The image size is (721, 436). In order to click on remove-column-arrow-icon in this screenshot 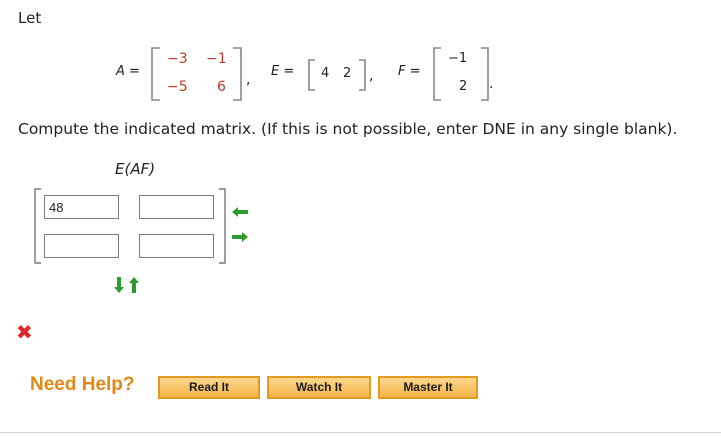, I will do `click(134, 285)`.